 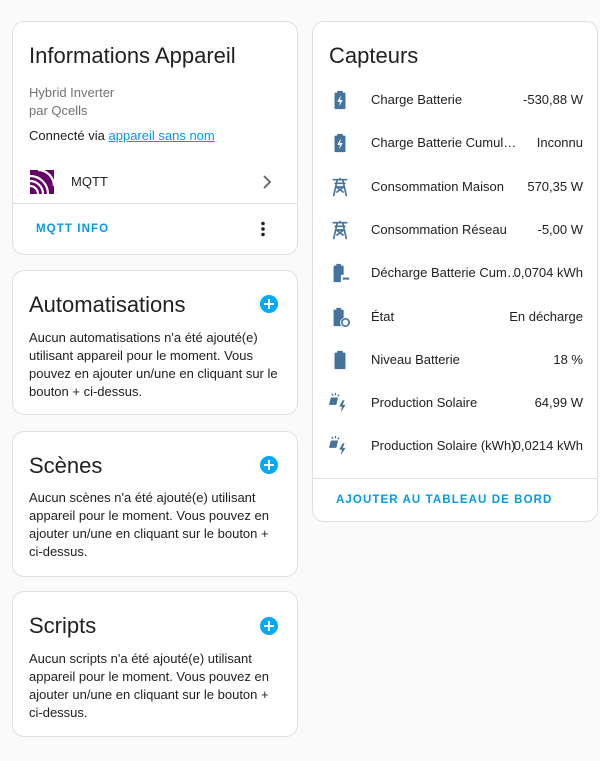 I want to click on integration-name: MQTT, so click(x=89, y=181).